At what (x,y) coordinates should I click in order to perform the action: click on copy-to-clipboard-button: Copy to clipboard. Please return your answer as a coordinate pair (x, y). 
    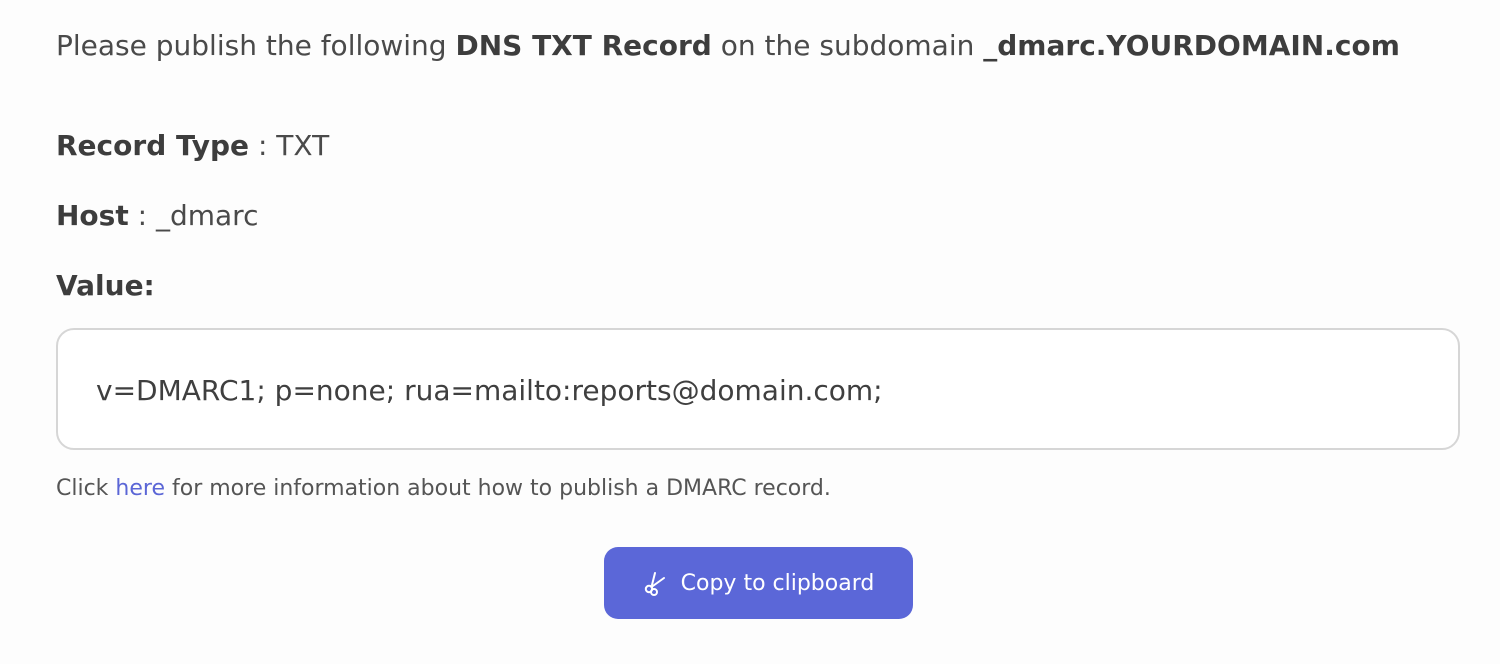
    Looking at the image, I should click on (758, 583).